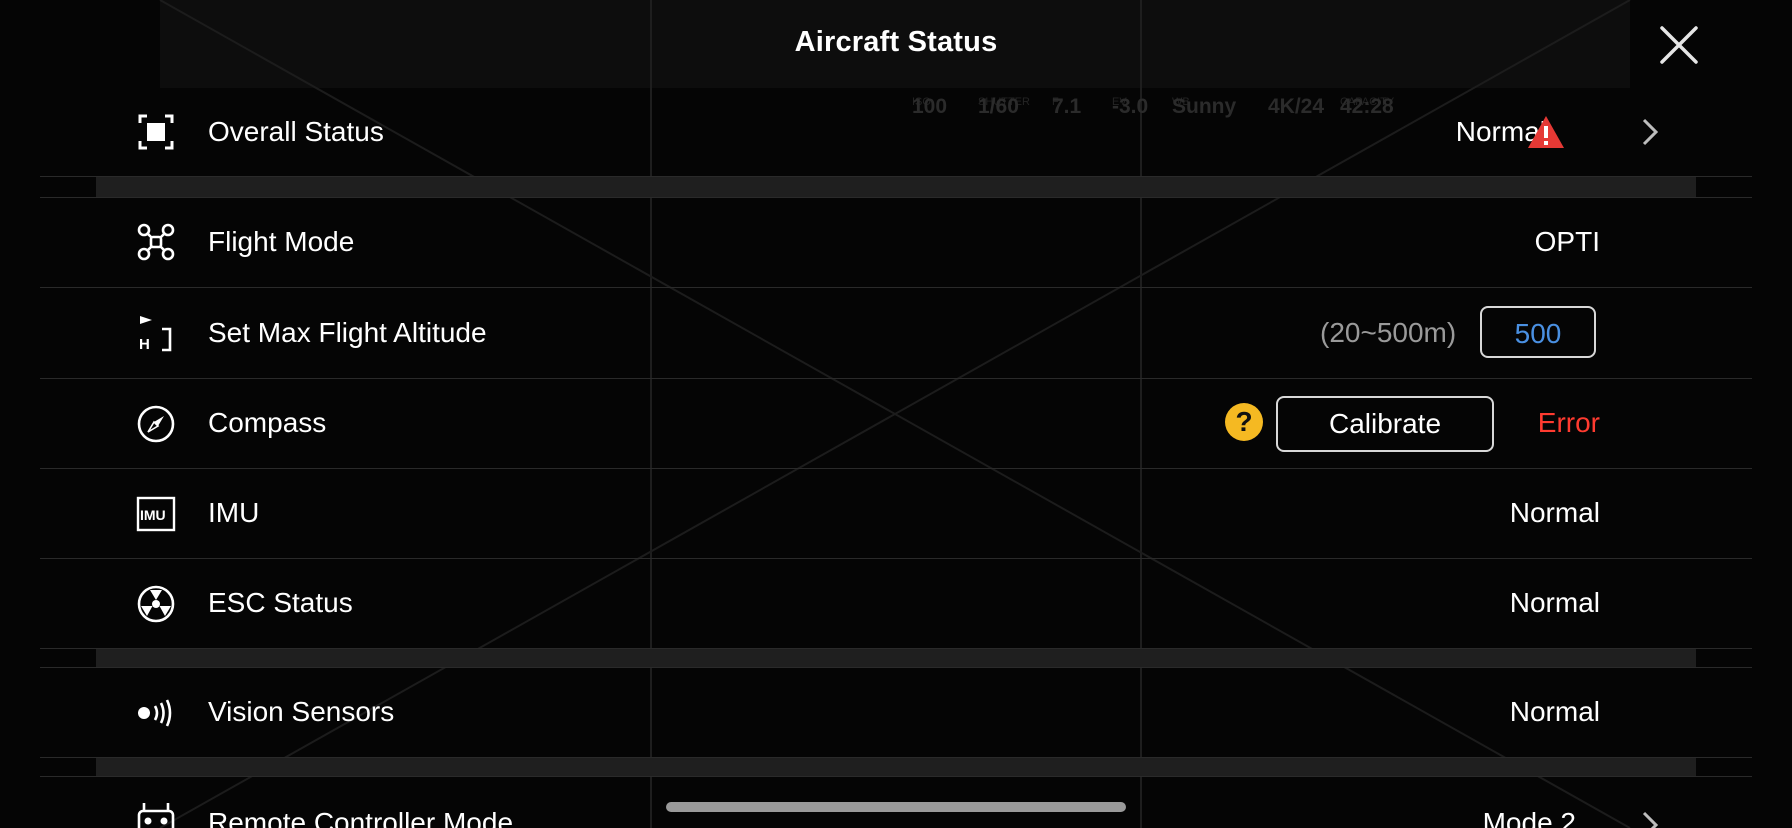 Image resolution: width=1792 pixels, height=828 pixels. What do you see at coordinates (1554, 711) in the screenshot?
I see `vision-sensors-value: Normal` at bounding box center [1554, 711].